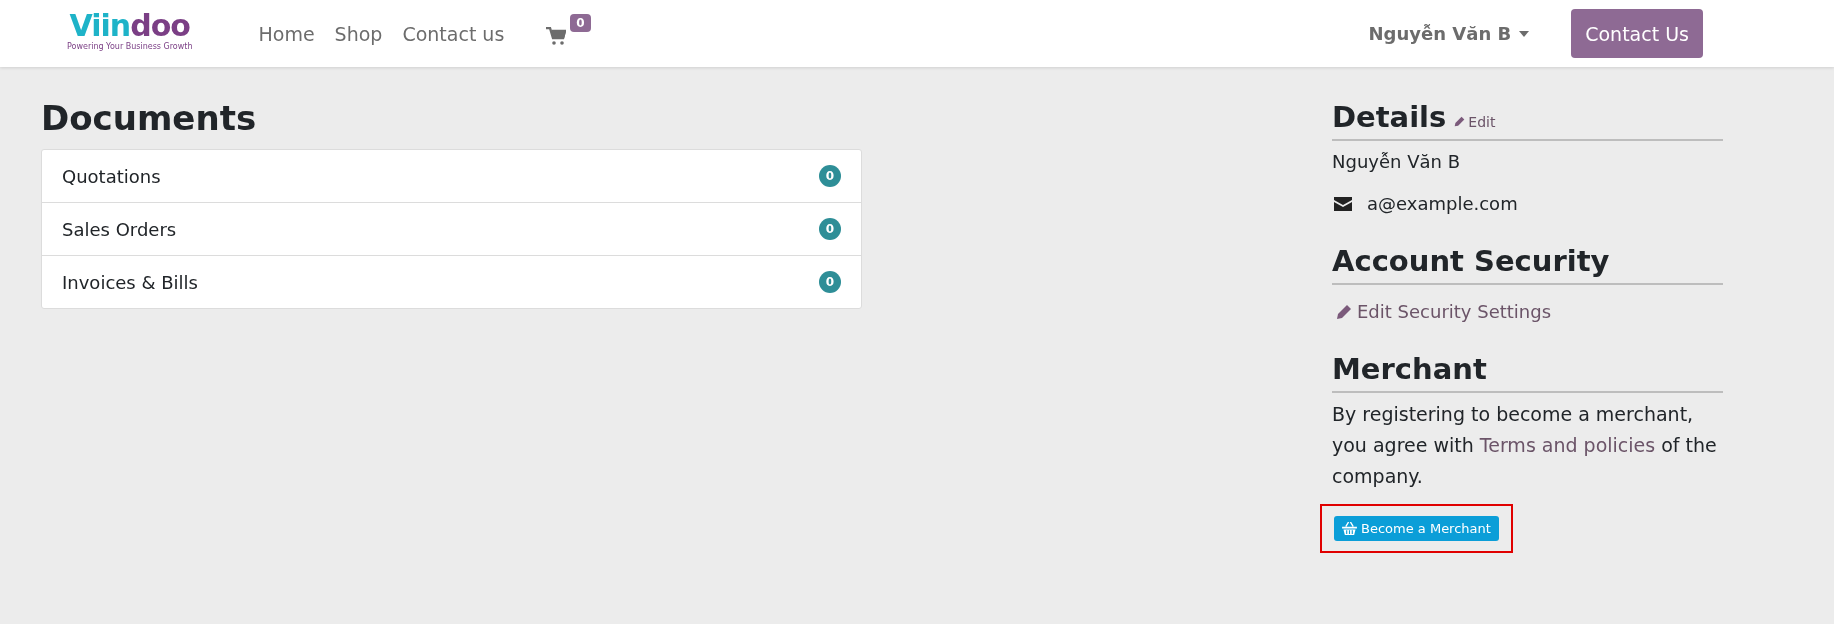  I want to click on merchant-heading: Merchant, so click(1409, 369).